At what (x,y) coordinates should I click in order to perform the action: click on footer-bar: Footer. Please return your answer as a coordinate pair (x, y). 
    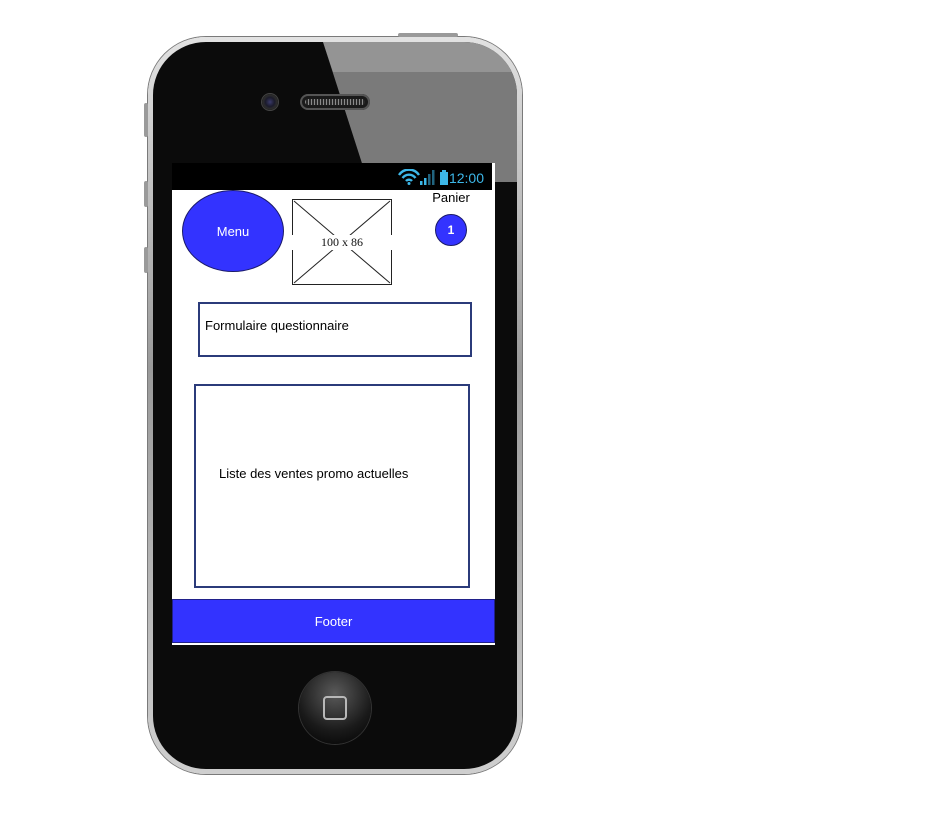
    Looking at the image, I should click on (333, 621).